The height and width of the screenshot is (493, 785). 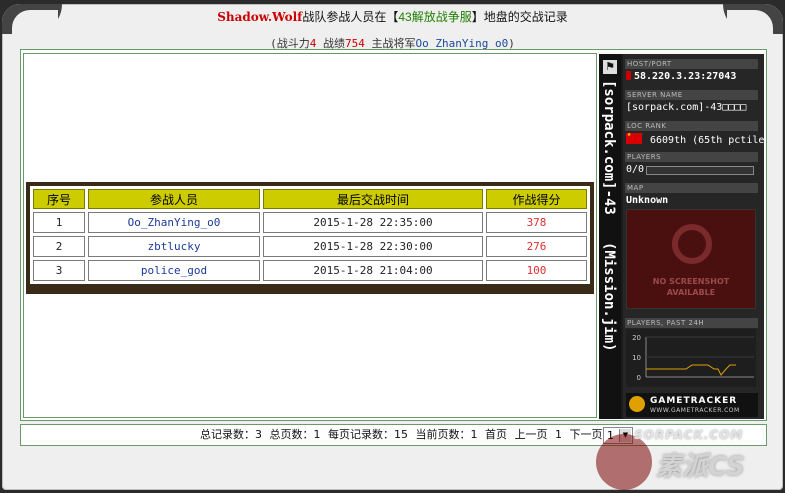 What do you see at coordinates (519, 17) in the screenshot?
I see `title-text-2: 】地盘的交战记录` at bounding box center [519, 17].